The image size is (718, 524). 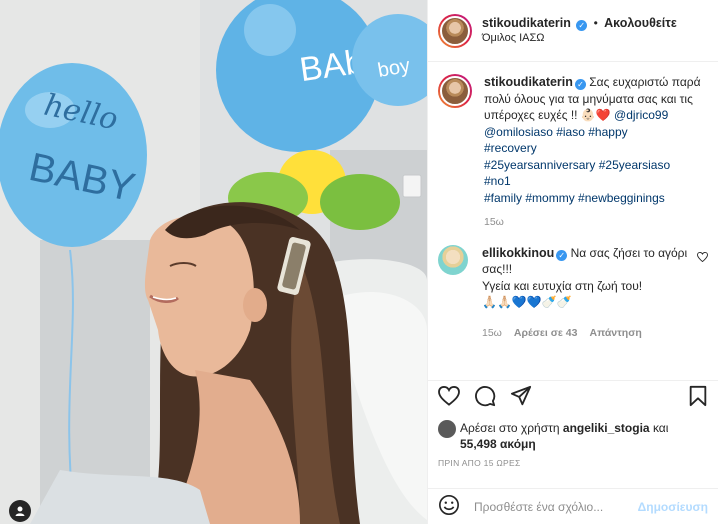 I want to click on caption-time: 15ω, so click(x=596, y=222).